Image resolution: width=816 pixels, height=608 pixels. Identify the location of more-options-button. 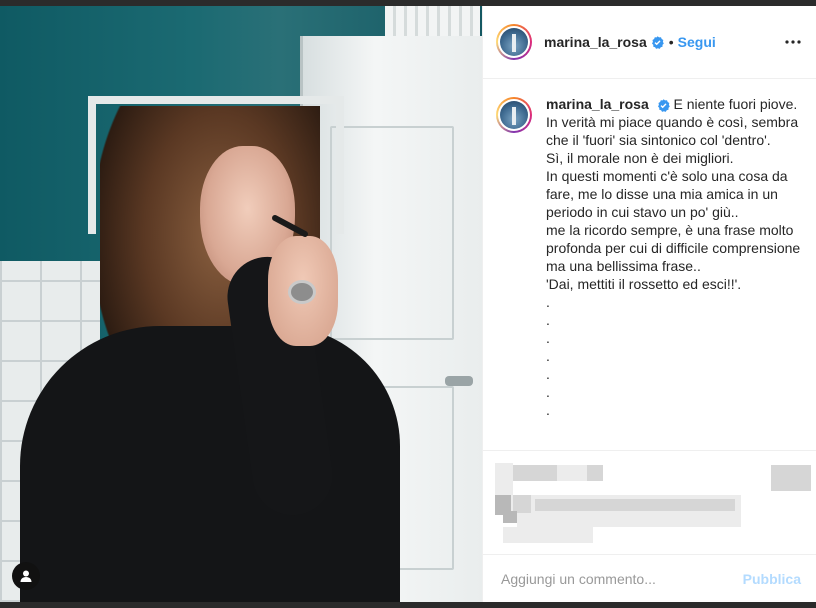
(793, 42).